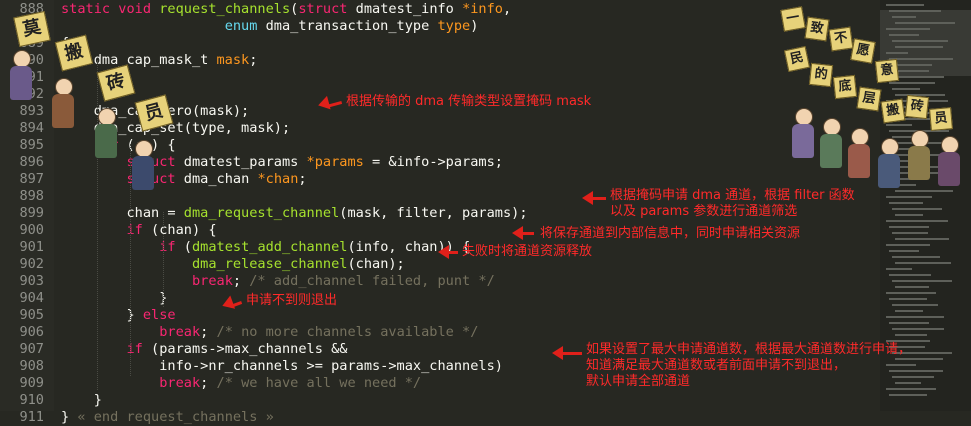 This screenshot has width=971, height=426. Describe the element at coordinates (31, 128) in the screenshot. I see `line-number: 894` at that location.